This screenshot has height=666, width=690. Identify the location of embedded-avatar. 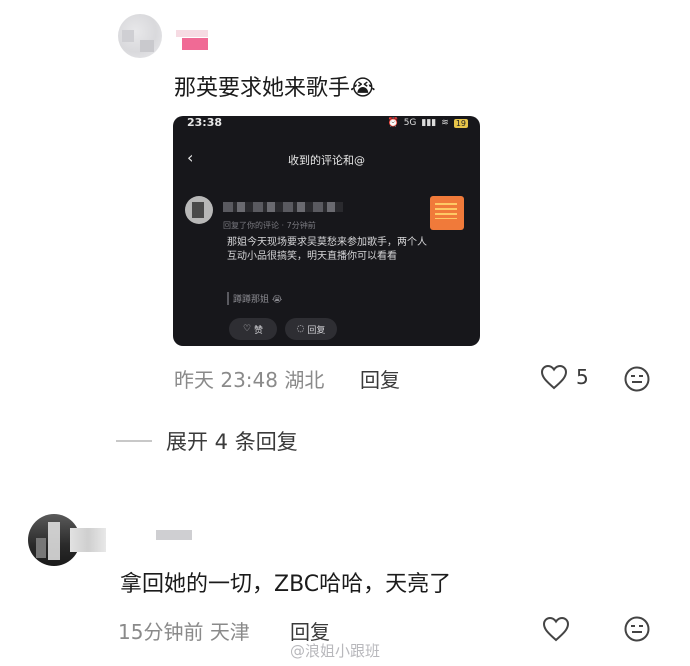
(199, 210).